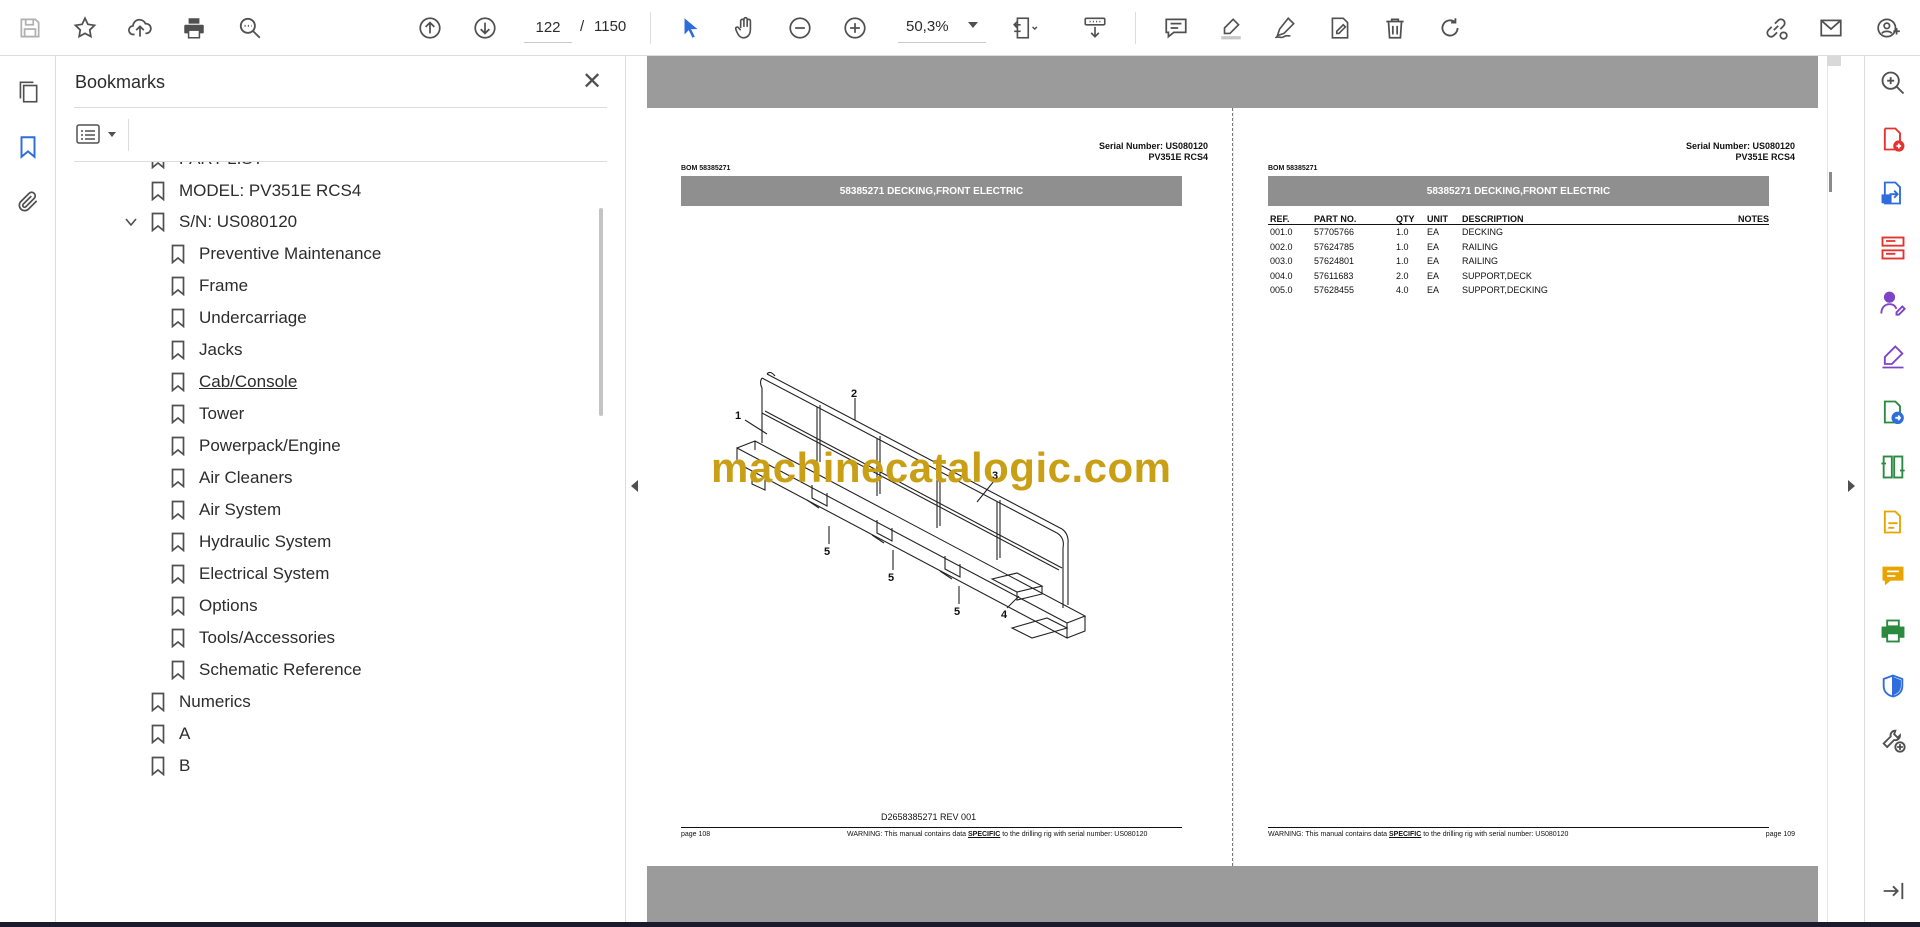 Image resolution: width=1920 pixels, height=927 pixels. I want to click on bookmark-label: Air System, so click(240, 509).